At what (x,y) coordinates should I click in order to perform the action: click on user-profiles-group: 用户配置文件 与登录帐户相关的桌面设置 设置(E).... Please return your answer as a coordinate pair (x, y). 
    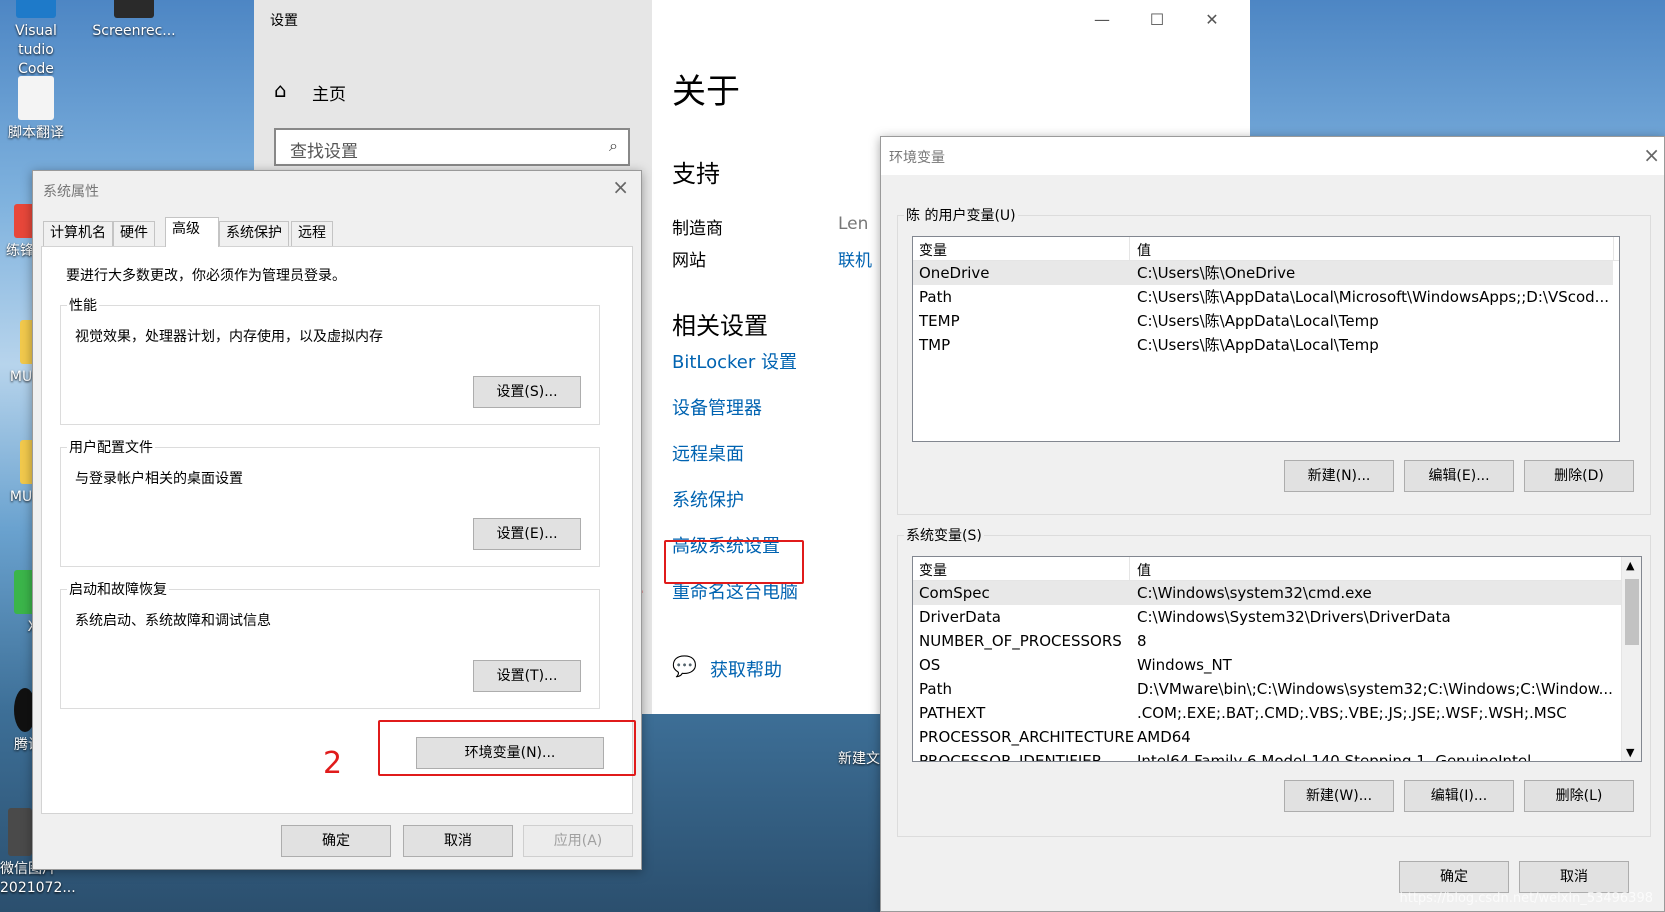
    Looking at the image, I should click on (330, 502).